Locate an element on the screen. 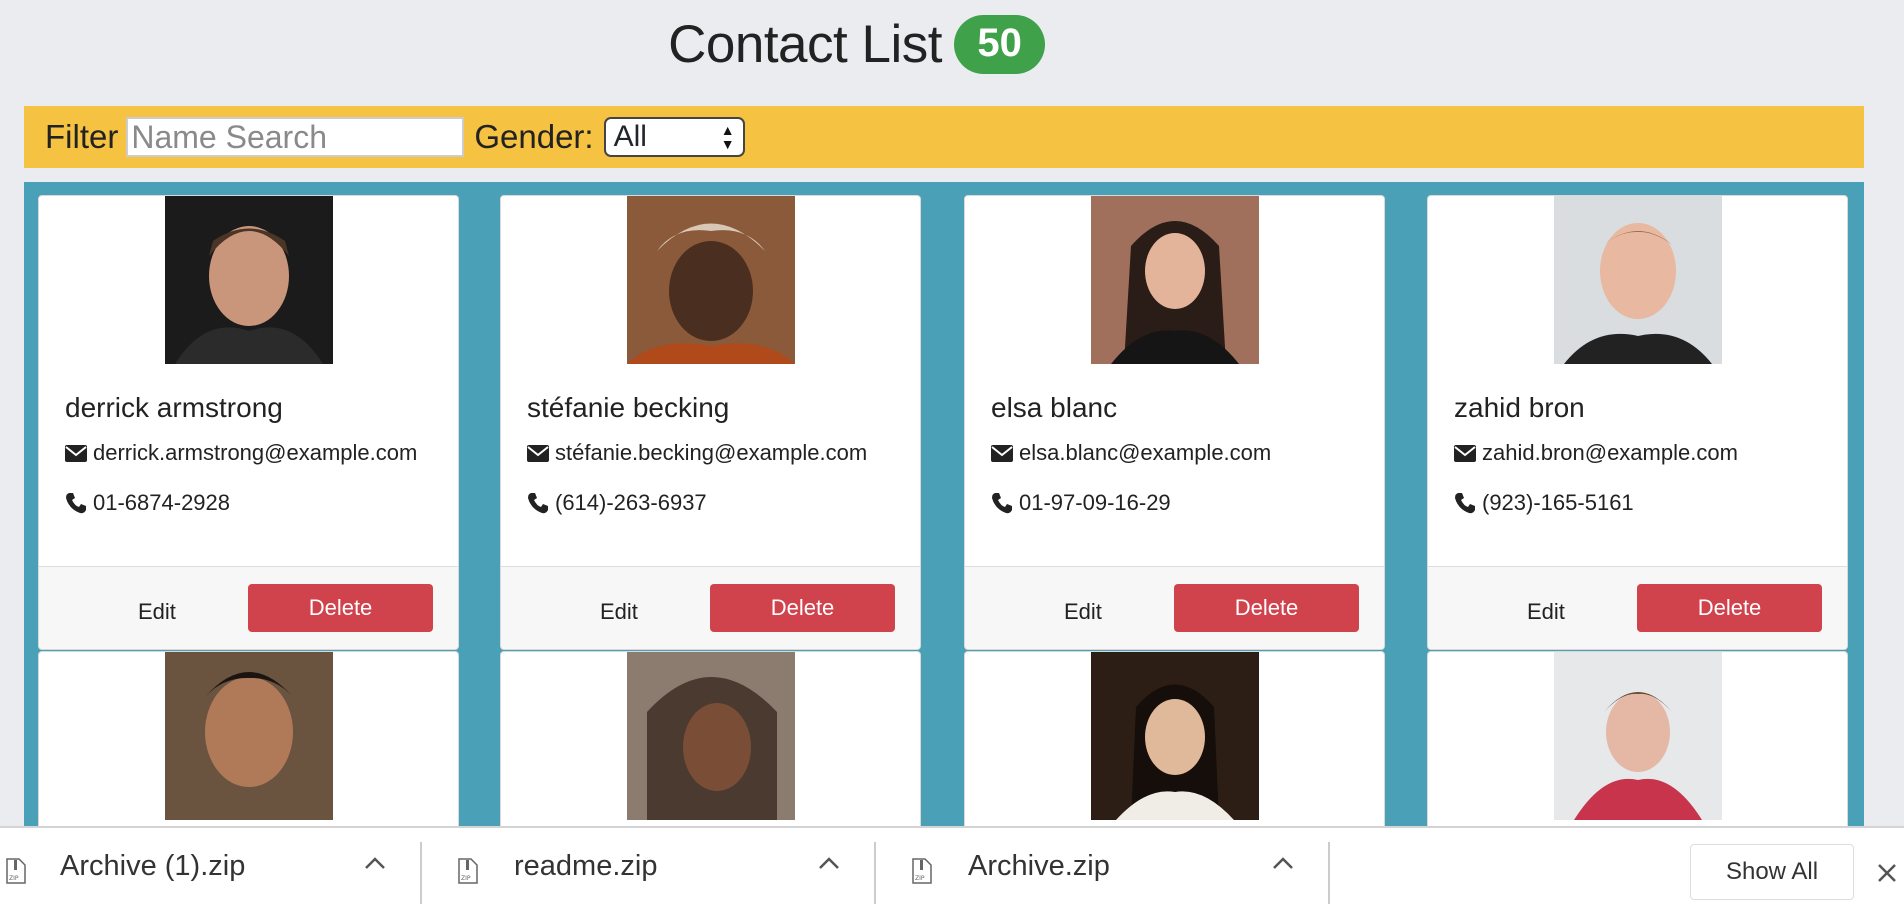 The image size is (1904, 904). contact-phone-row: (614)-263-6937 is located at coordinates (617, 503).